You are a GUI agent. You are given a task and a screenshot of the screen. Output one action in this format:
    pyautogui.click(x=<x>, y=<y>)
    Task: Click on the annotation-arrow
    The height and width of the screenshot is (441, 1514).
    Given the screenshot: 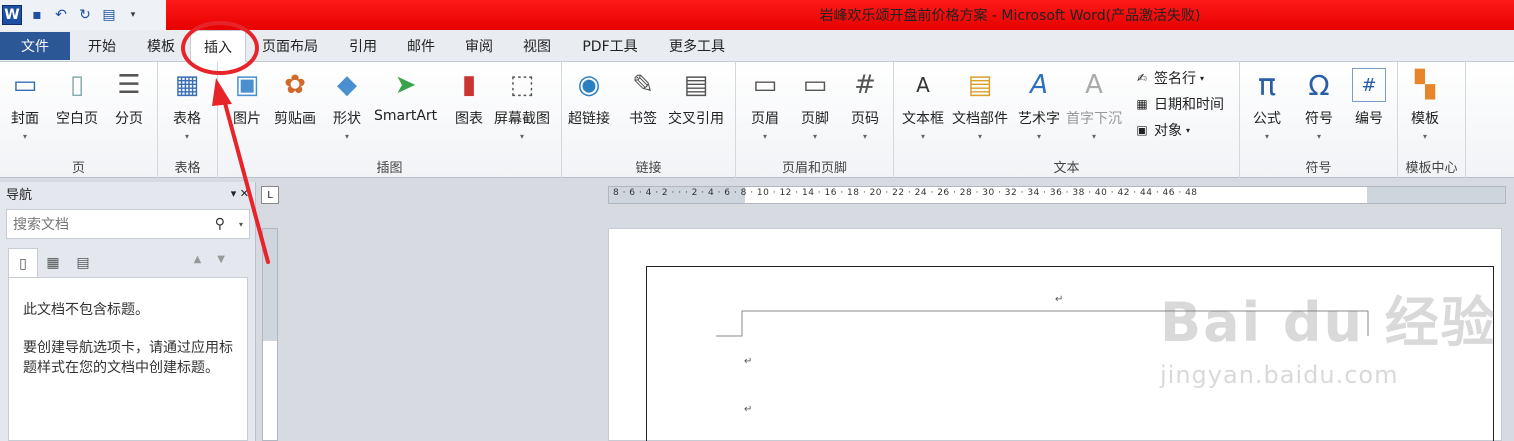 What is the action you would take?
    pyautogui.click(x=241, y=171)
    